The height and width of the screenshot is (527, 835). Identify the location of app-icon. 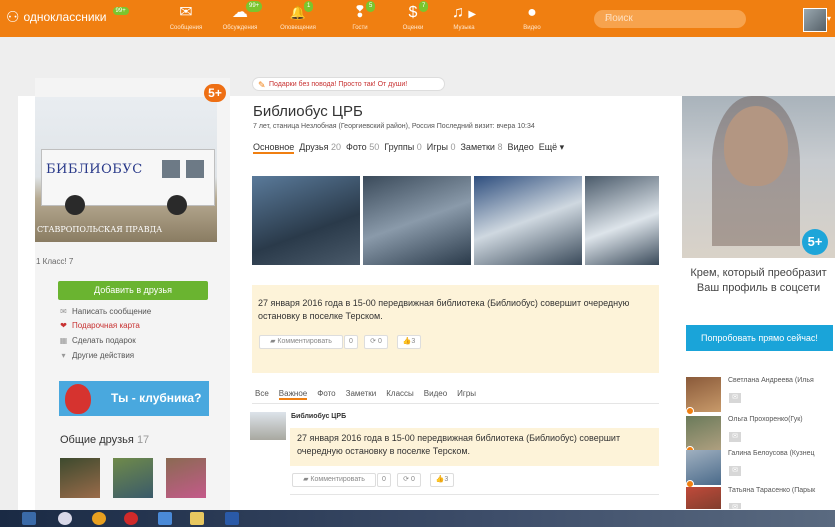
(165, 518).